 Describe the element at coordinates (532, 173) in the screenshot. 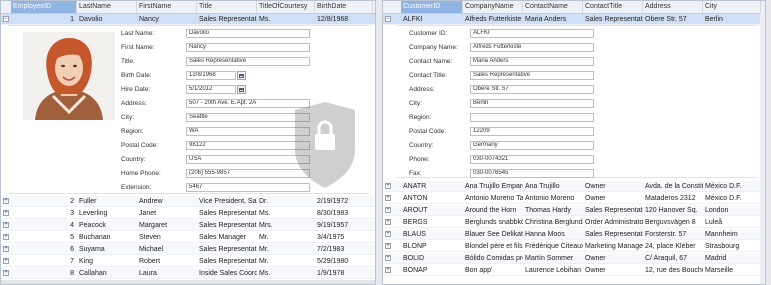

I see `fax-field: 030-0076545` at that location.